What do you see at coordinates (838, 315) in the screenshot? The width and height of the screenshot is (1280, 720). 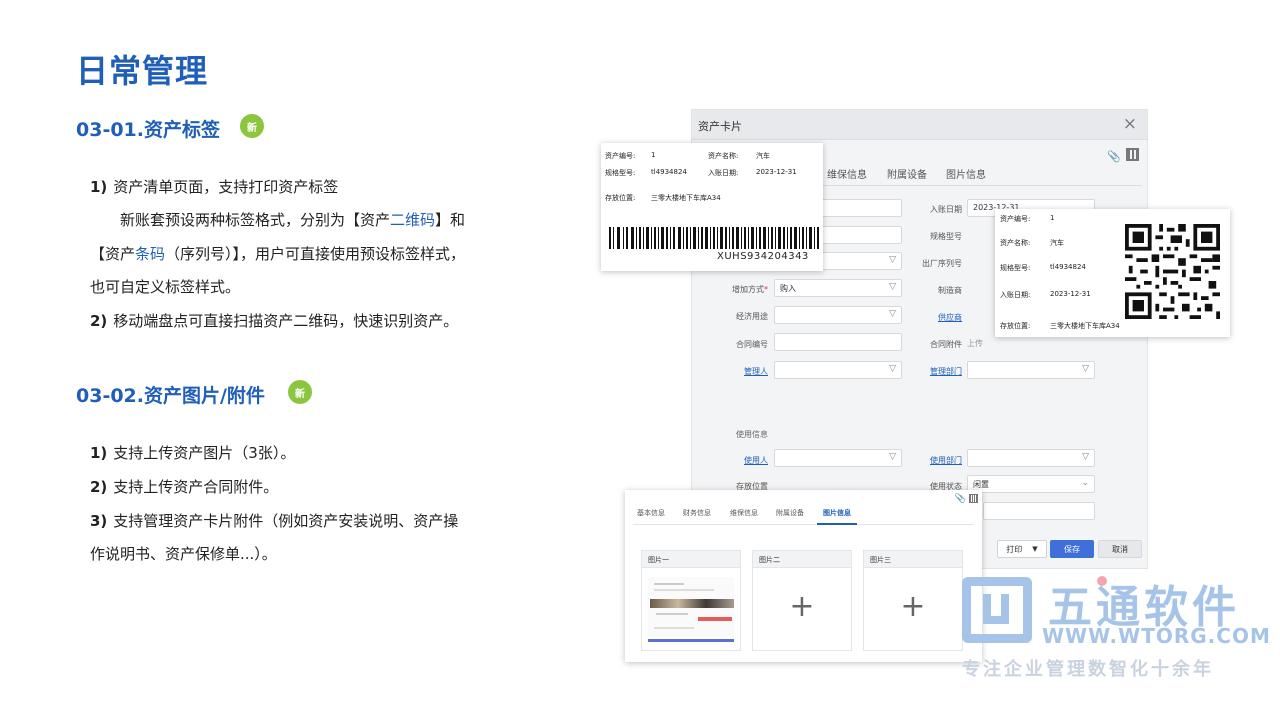 I see `econ-use-select: ▽` at bounding box center [838, 315].